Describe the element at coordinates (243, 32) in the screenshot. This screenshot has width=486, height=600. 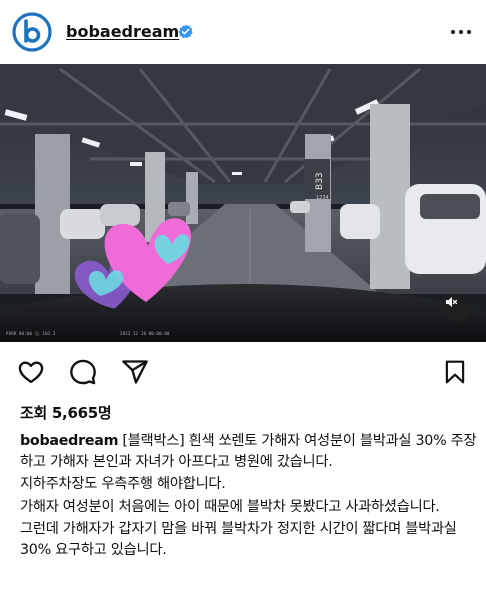
I see `post-header: bobaedream` at that location.